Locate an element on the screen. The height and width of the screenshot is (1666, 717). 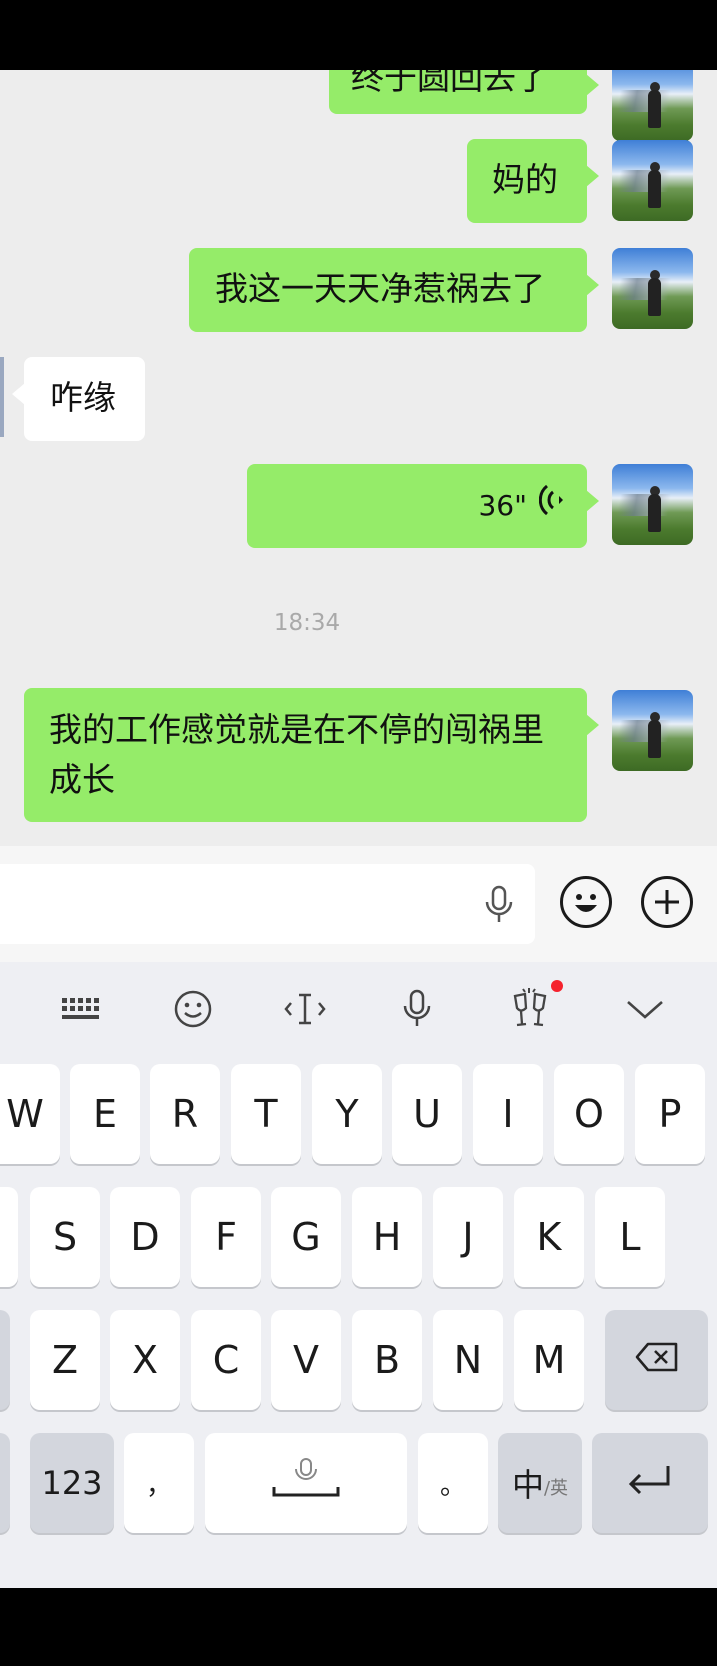
key-l: L is located at coordinates (630, 1237).